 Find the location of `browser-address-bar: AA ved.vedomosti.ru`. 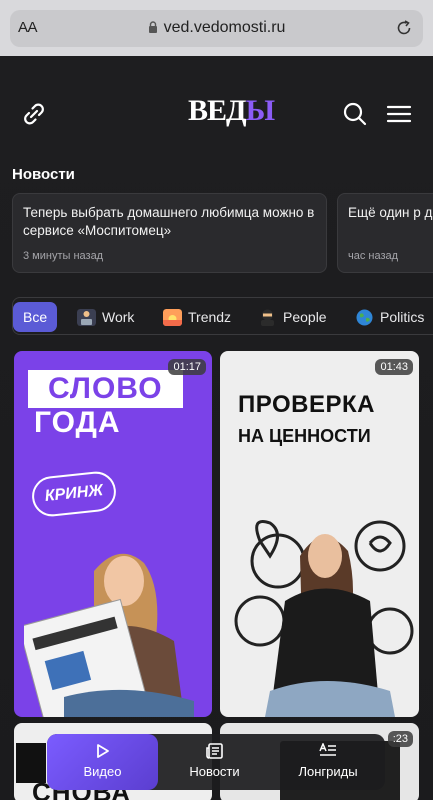

browser-address-bar: AA ved.vedomosti.ru is located at coordinates (216, 28).